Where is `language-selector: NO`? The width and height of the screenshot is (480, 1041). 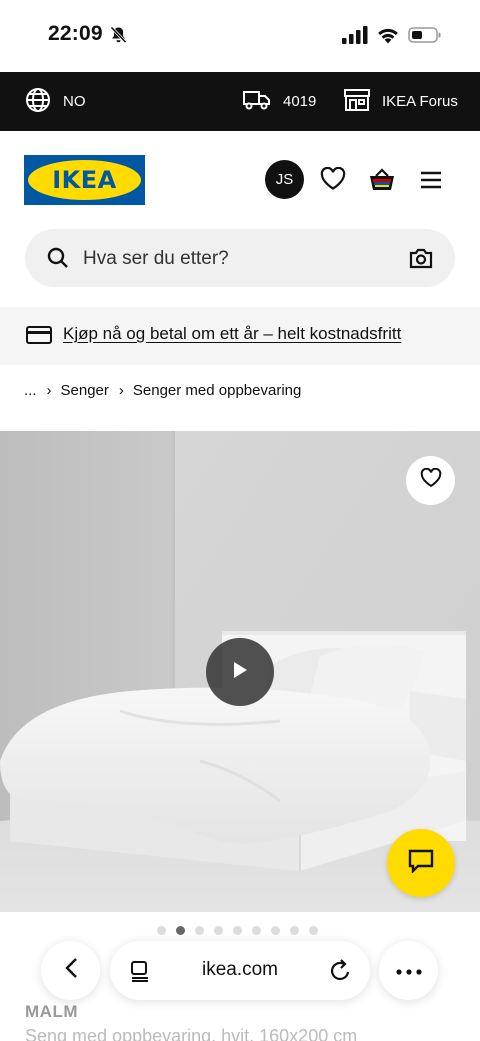 language-selector: NO is located at coordinates (55, 101).